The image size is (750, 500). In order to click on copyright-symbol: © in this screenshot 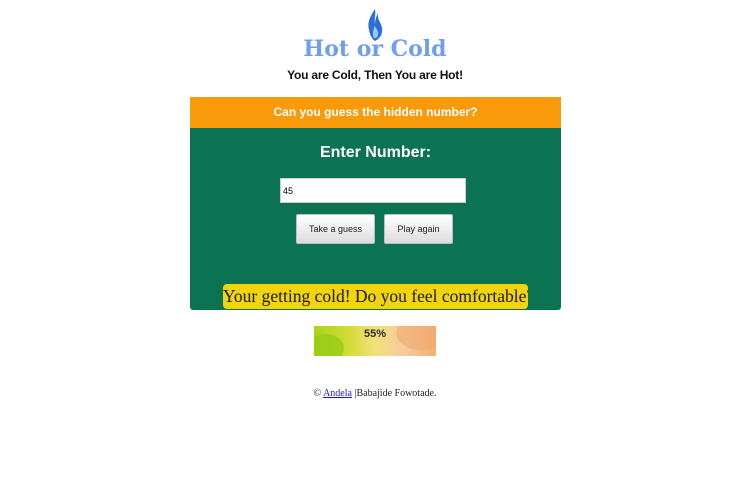, I will do `click(317, 393)`.